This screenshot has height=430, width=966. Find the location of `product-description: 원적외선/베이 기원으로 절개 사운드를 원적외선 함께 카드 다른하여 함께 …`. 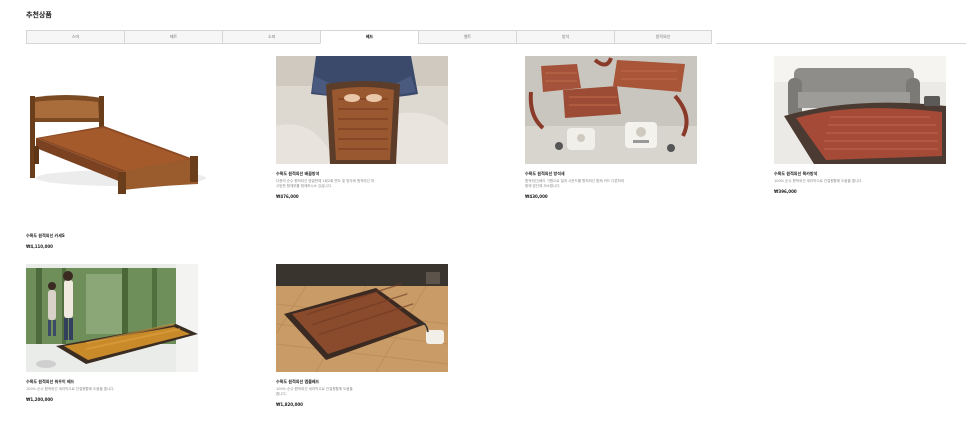

product-description: 원적외선/베이 기원으로 절개 사운드를 원적외선 함께 카드 다른하여 함께 … is located at coordinates (575, 183).